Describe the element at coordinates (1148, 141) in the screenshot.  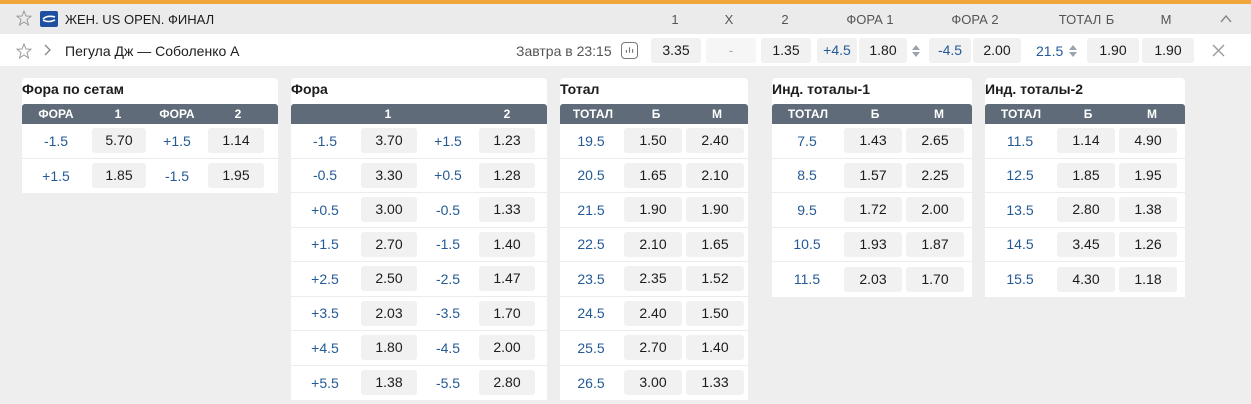
I see `odd-cell: 4.90` at that location.